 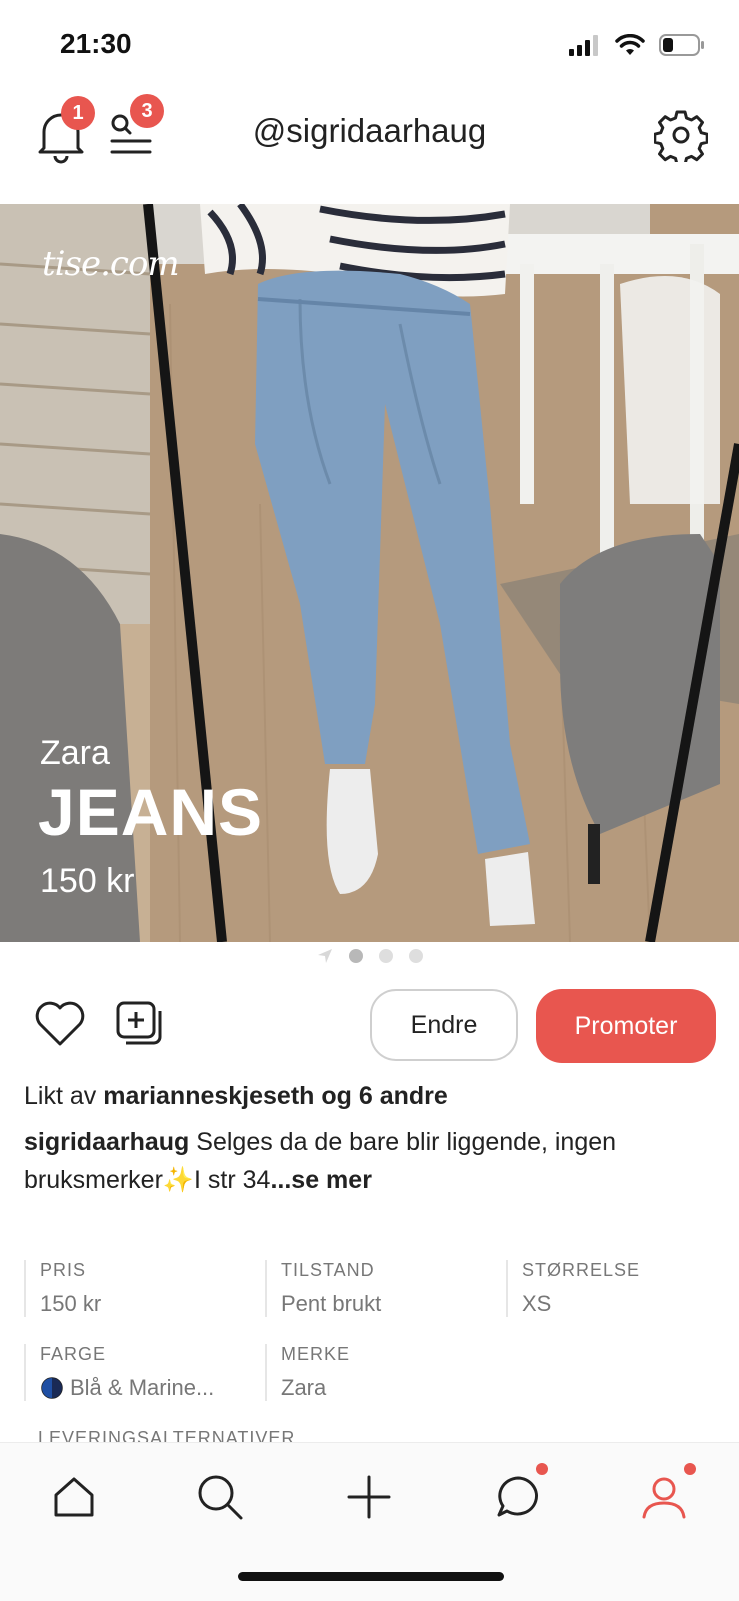 What do you see at coordinates (96, 43) in the screenshot?
I see `status-time: 21:30` at bounding box center [96, 43].